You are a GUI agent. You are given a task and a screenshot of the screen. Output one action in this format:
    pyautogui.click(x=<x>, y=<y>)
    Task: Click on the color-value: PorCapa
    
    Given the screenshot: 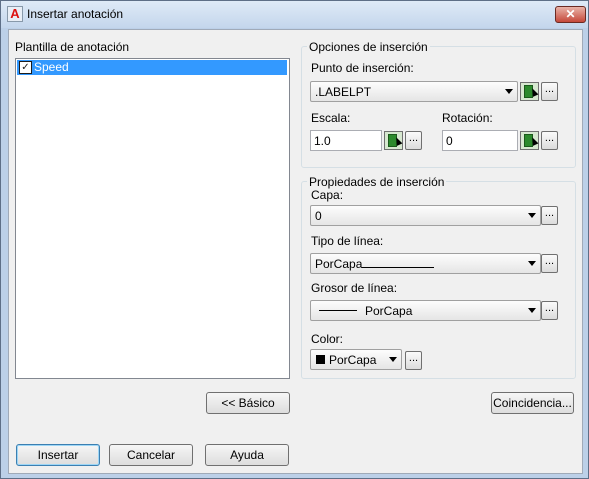 What is the action you would take?
    pyautogui.click(x=353, y=360)
    